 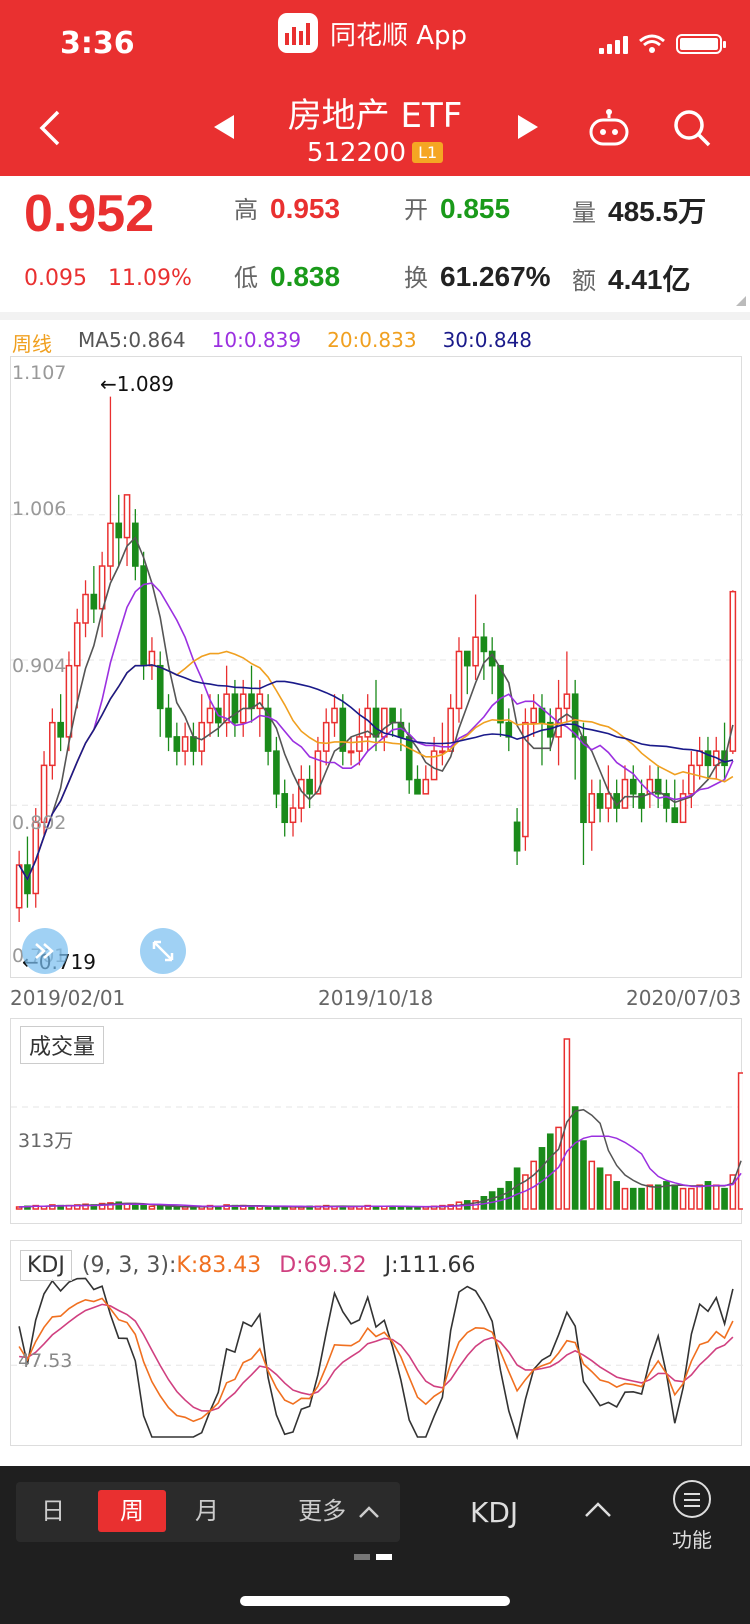 What do you see at coordinates (598, 1509) in the screenshot?
I see `indicator-chevron-up-icon` at bounding box center [598, 1509].